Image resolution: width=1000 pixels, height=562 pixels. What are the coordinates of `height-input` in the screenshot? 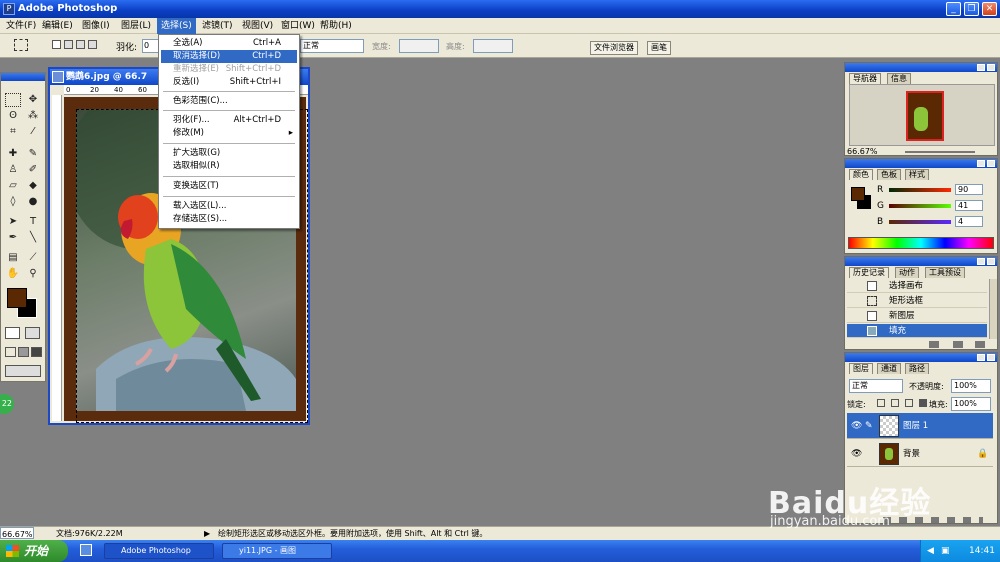 It's located at (493, 46).